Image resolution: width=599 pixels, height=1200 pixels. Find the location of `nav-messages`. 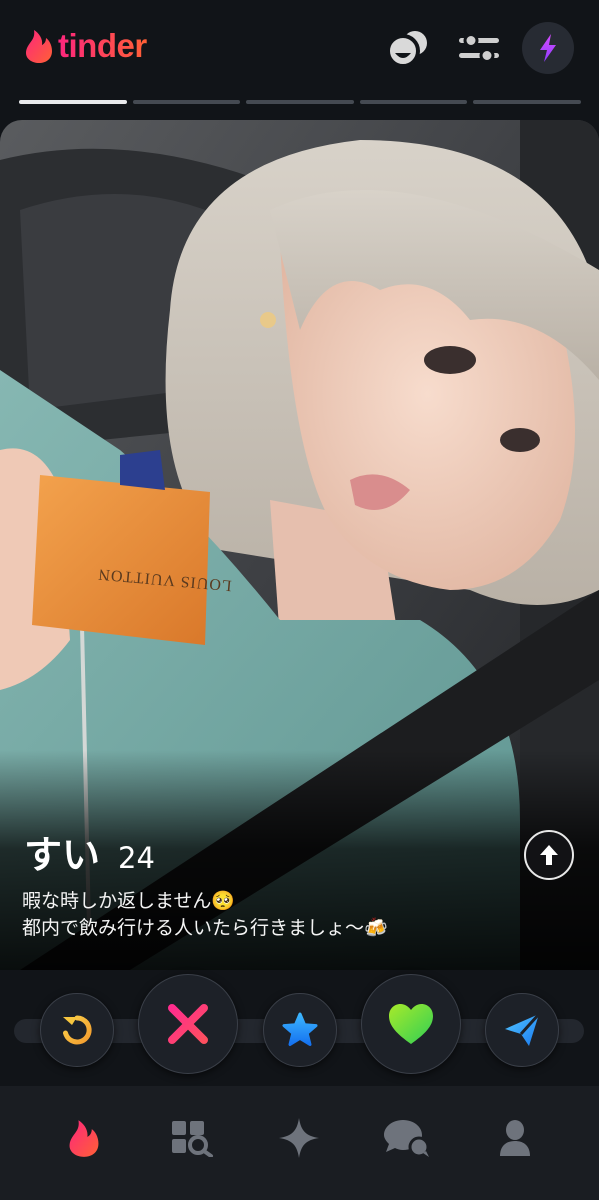

nav-messages is located at coordinates (407, 1138).